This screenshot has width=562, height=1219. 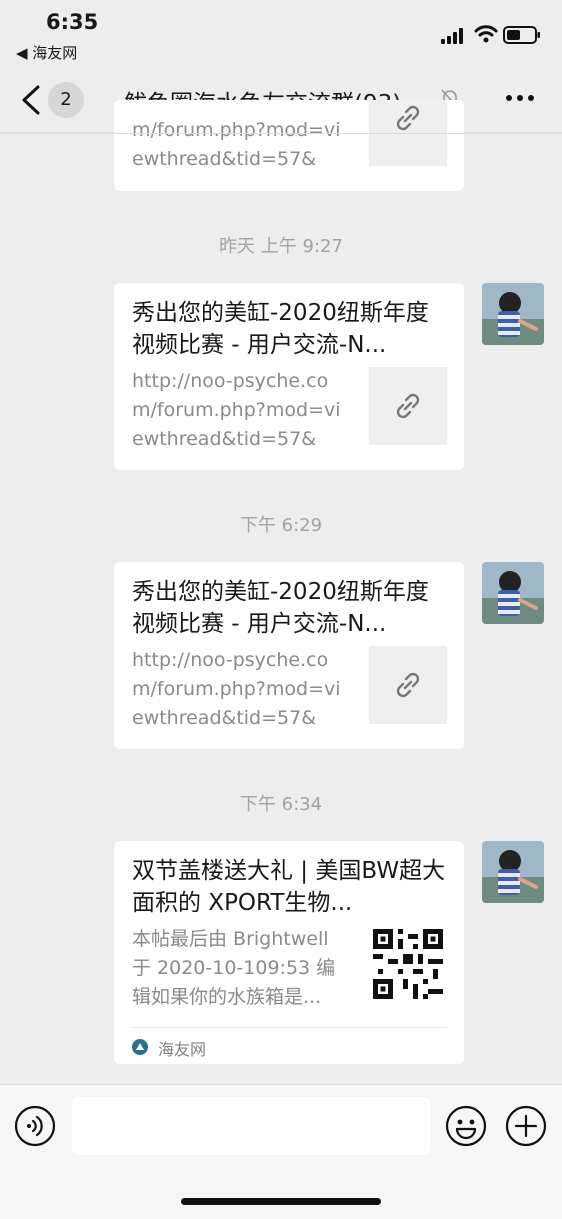 I want to click on voice-icon, so click(x=35, y=1126).